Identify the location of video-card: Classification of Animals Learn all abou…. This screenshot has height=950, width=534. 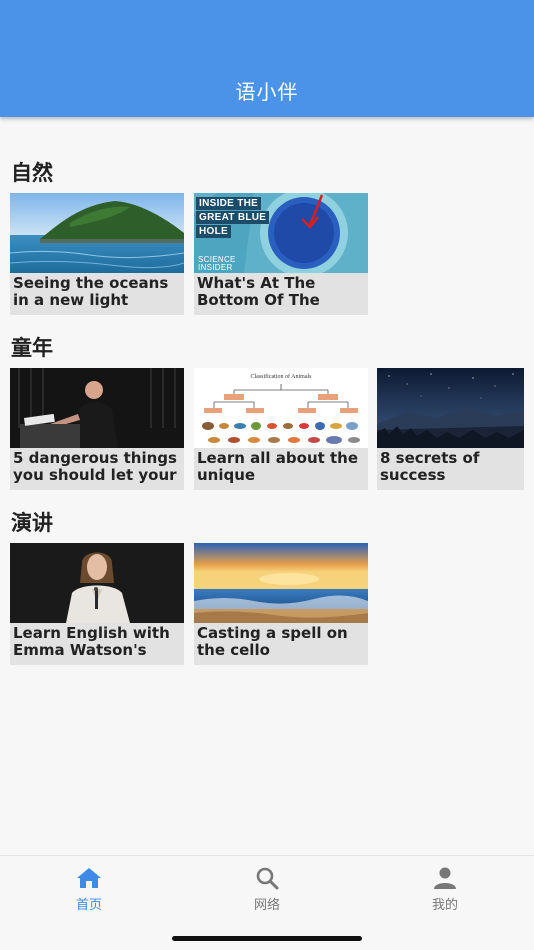
(281, 429).